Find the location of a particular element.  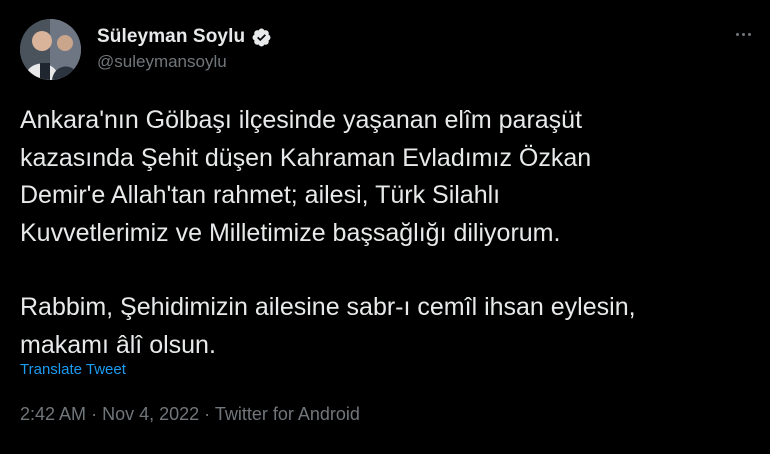

author-name-row: Süleyman Soylu is located at coordinates (184, 37).